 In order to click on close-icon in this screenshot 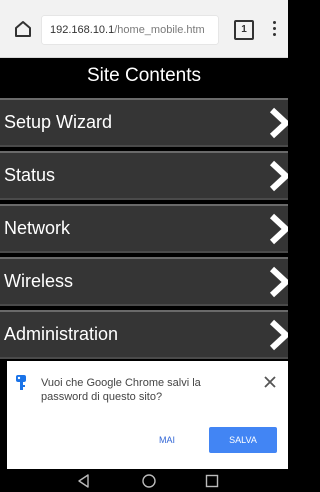, I will do `click(270, 382)`.